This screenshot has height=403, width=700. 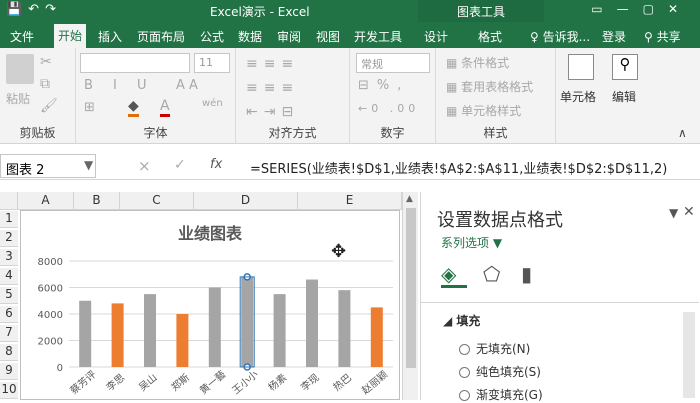 I want to click on vertical-scrollbar: ▲, so click(x=410, y=296).